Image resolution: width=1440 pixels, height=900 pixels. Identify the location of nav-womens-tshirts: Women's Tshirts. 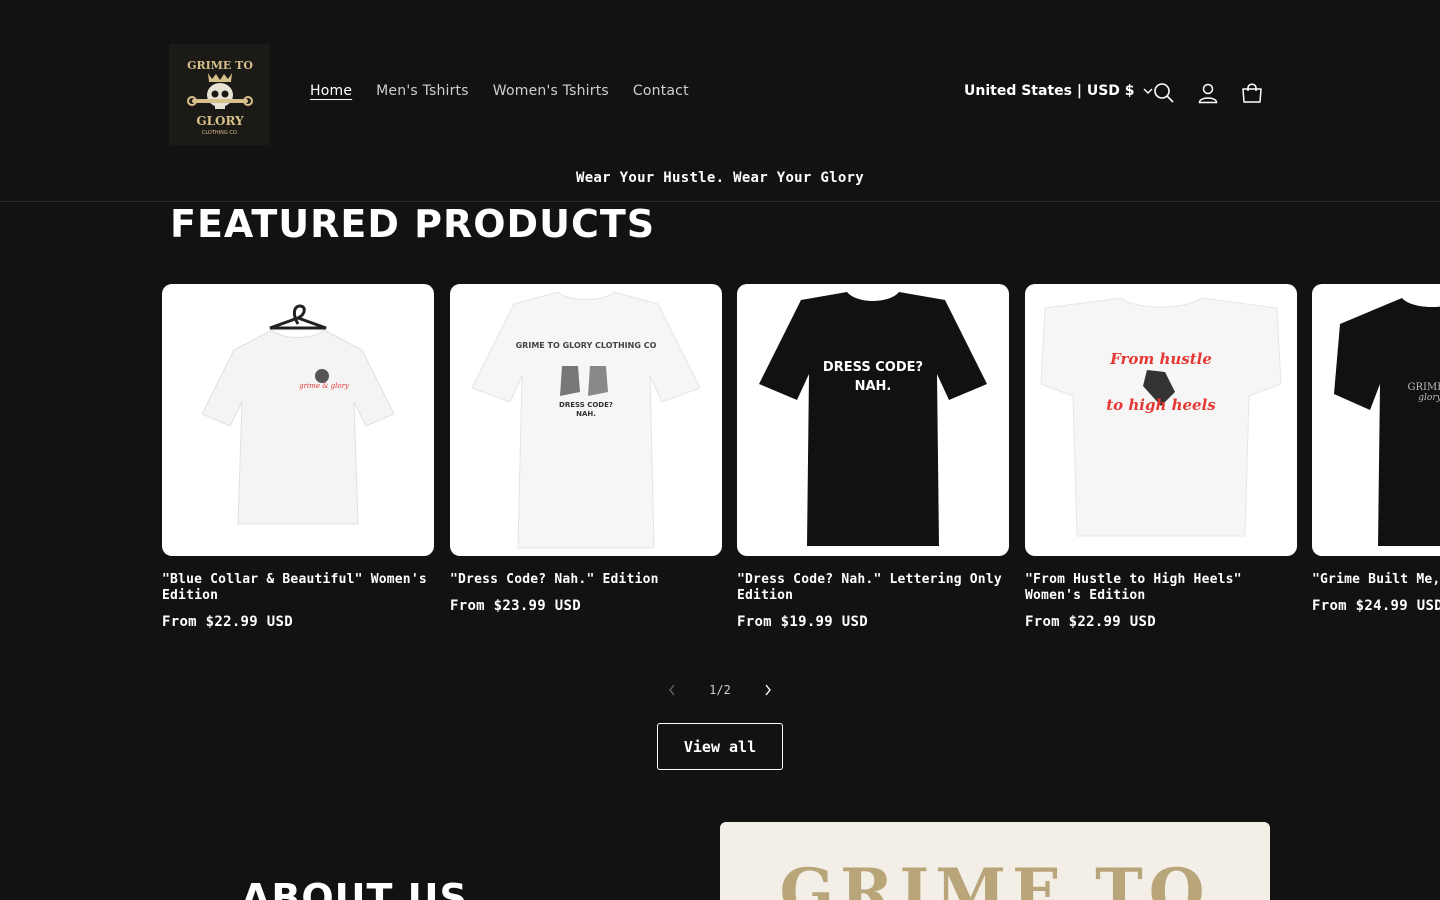
(551, 91).